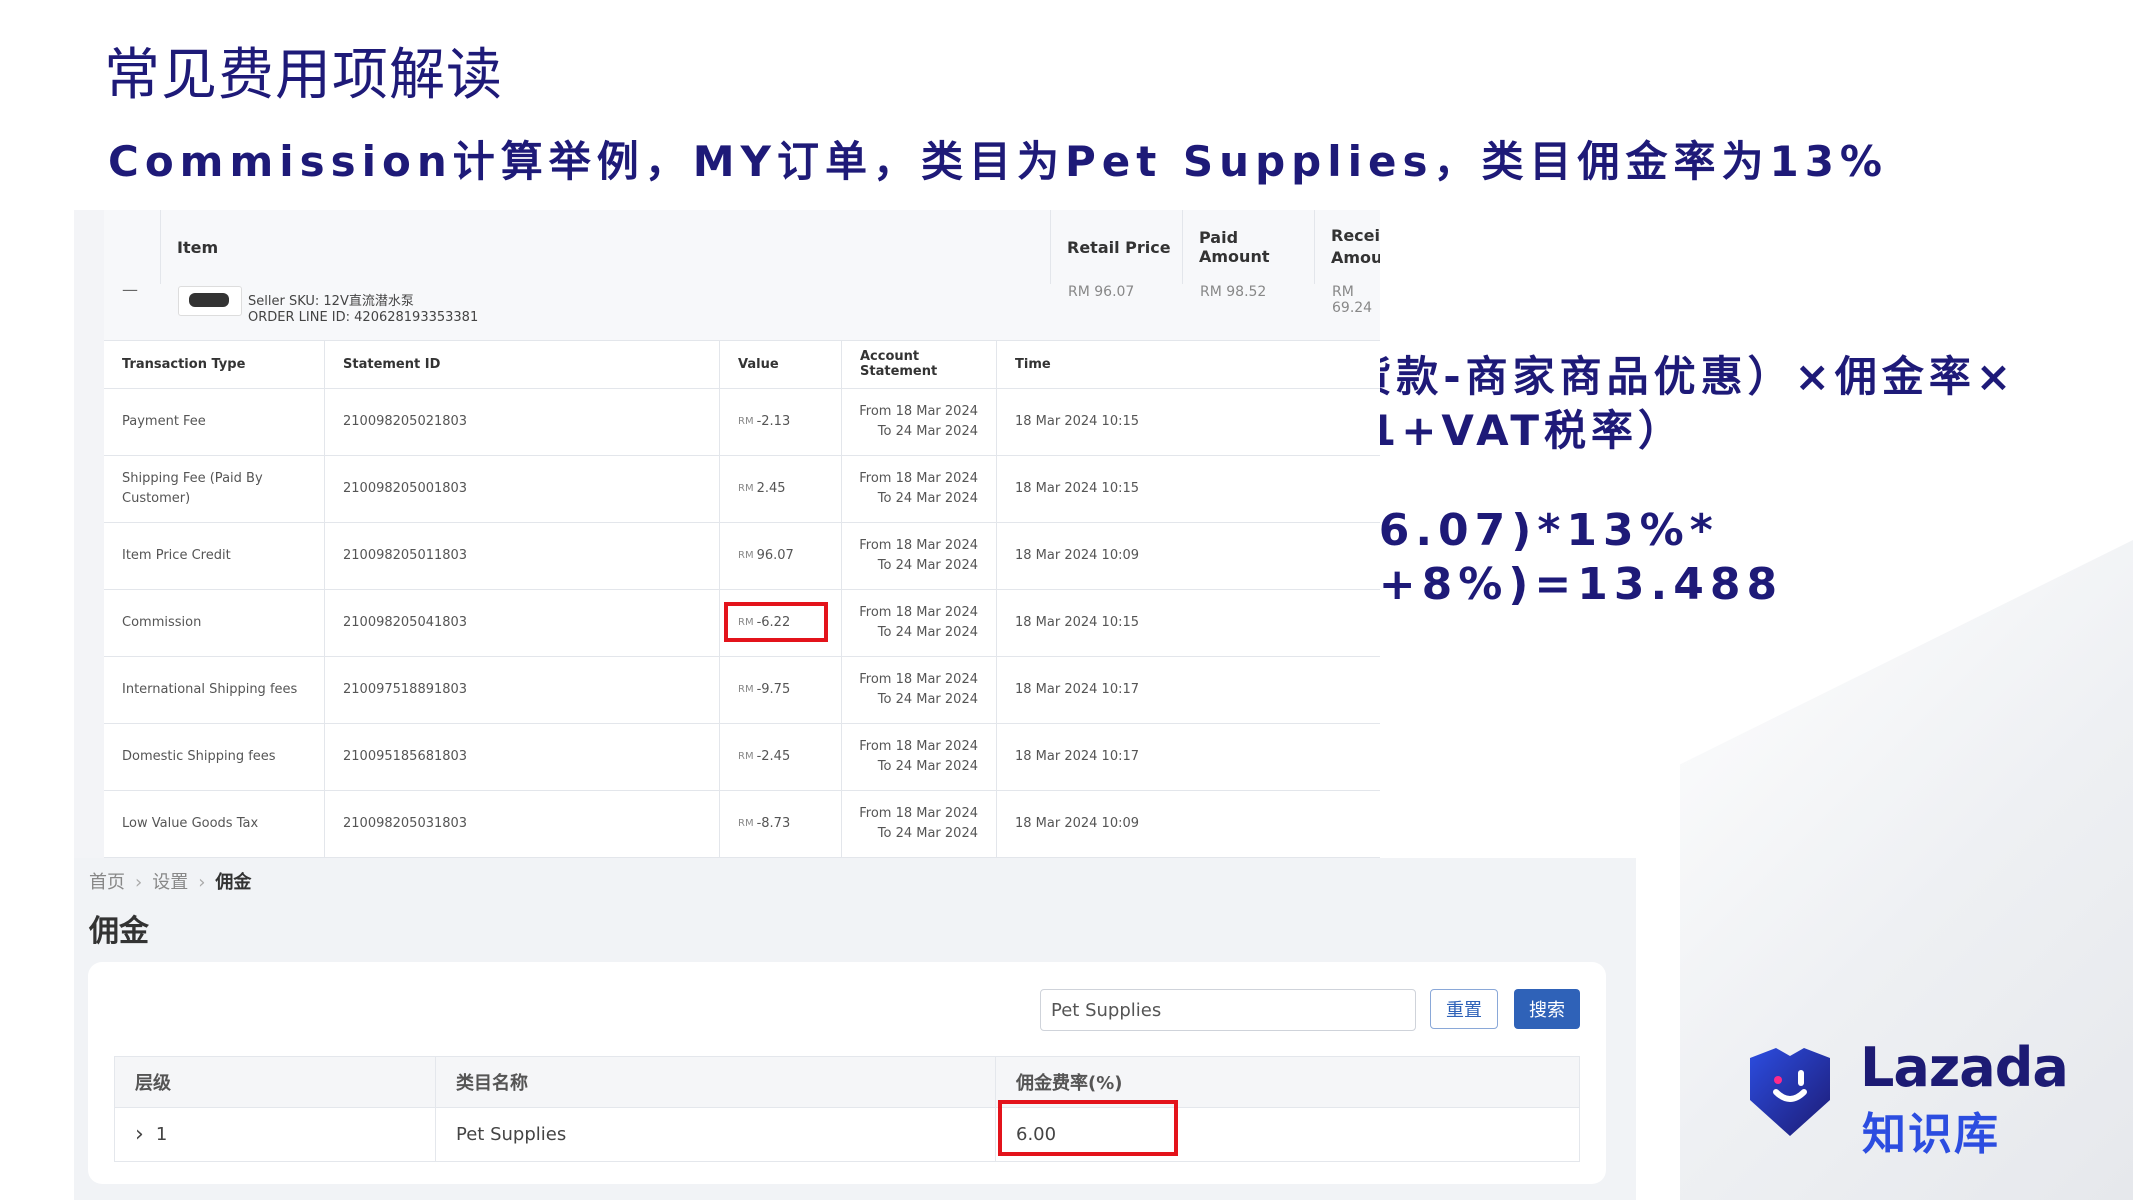 This screenshot has width=2133, height=1200. I want to click on commission-table-row: › 1 Pet Supplies 6.00, so click(847, 1135).